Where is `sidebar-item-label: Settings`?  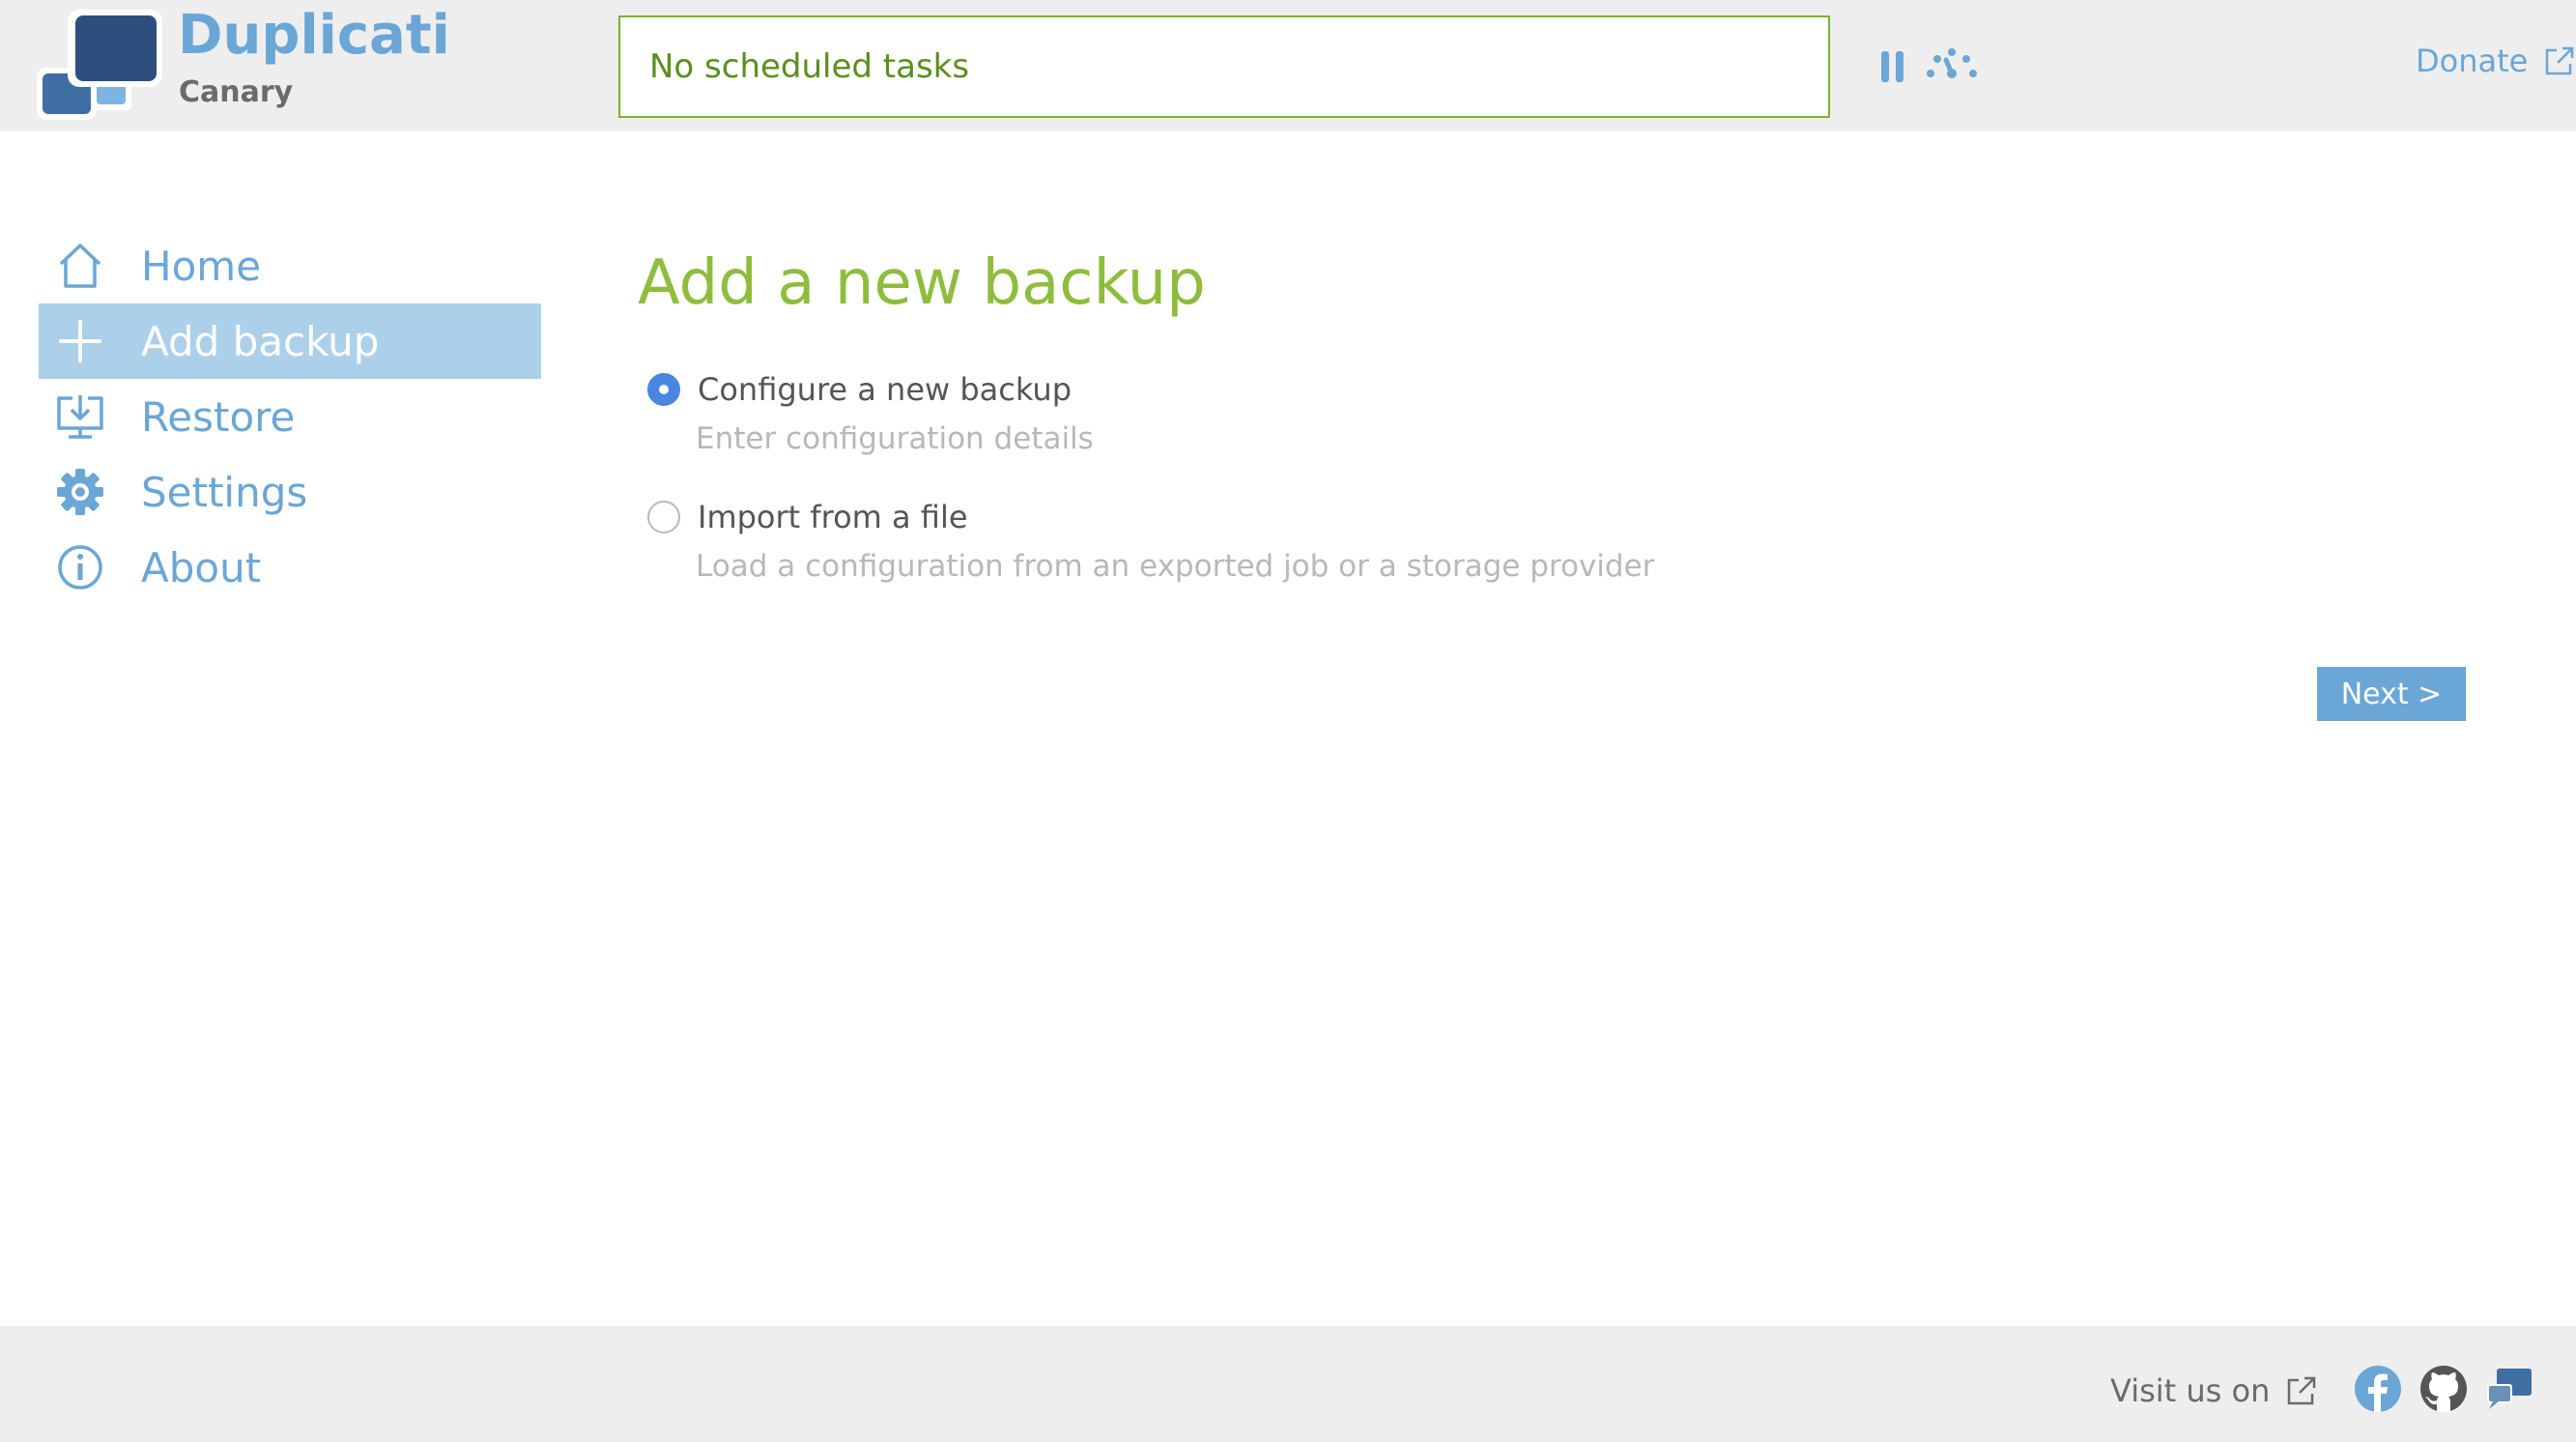 sidebar-item-label: Settings is located at coordinates (225, 492).